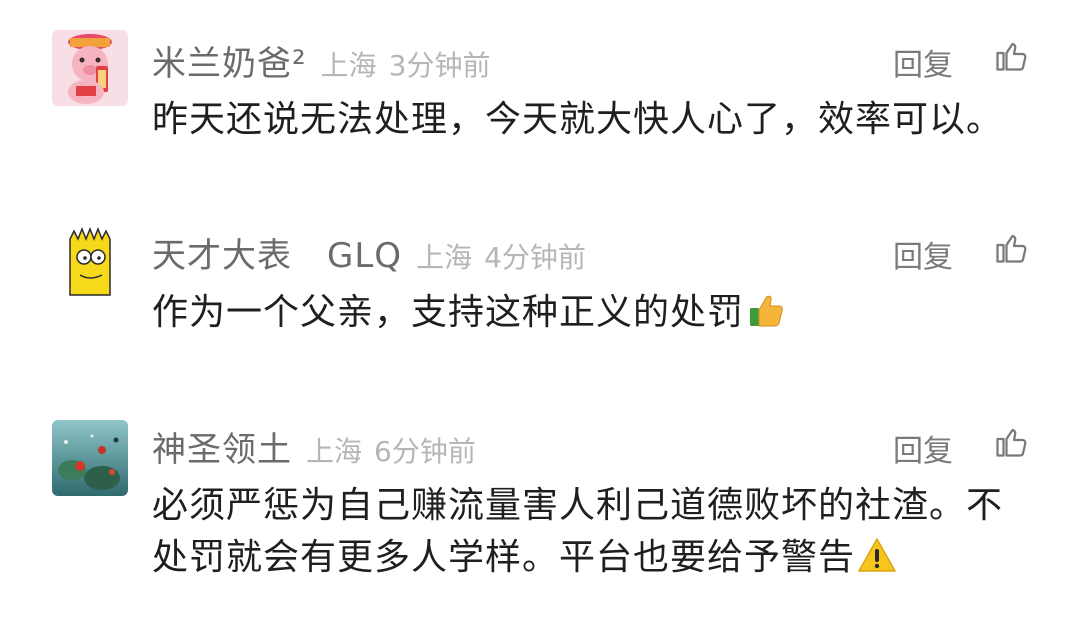  Describe the element at coordinates (535, 257) in the screenshot. I see `timestamp: 4分钟前` at that location.